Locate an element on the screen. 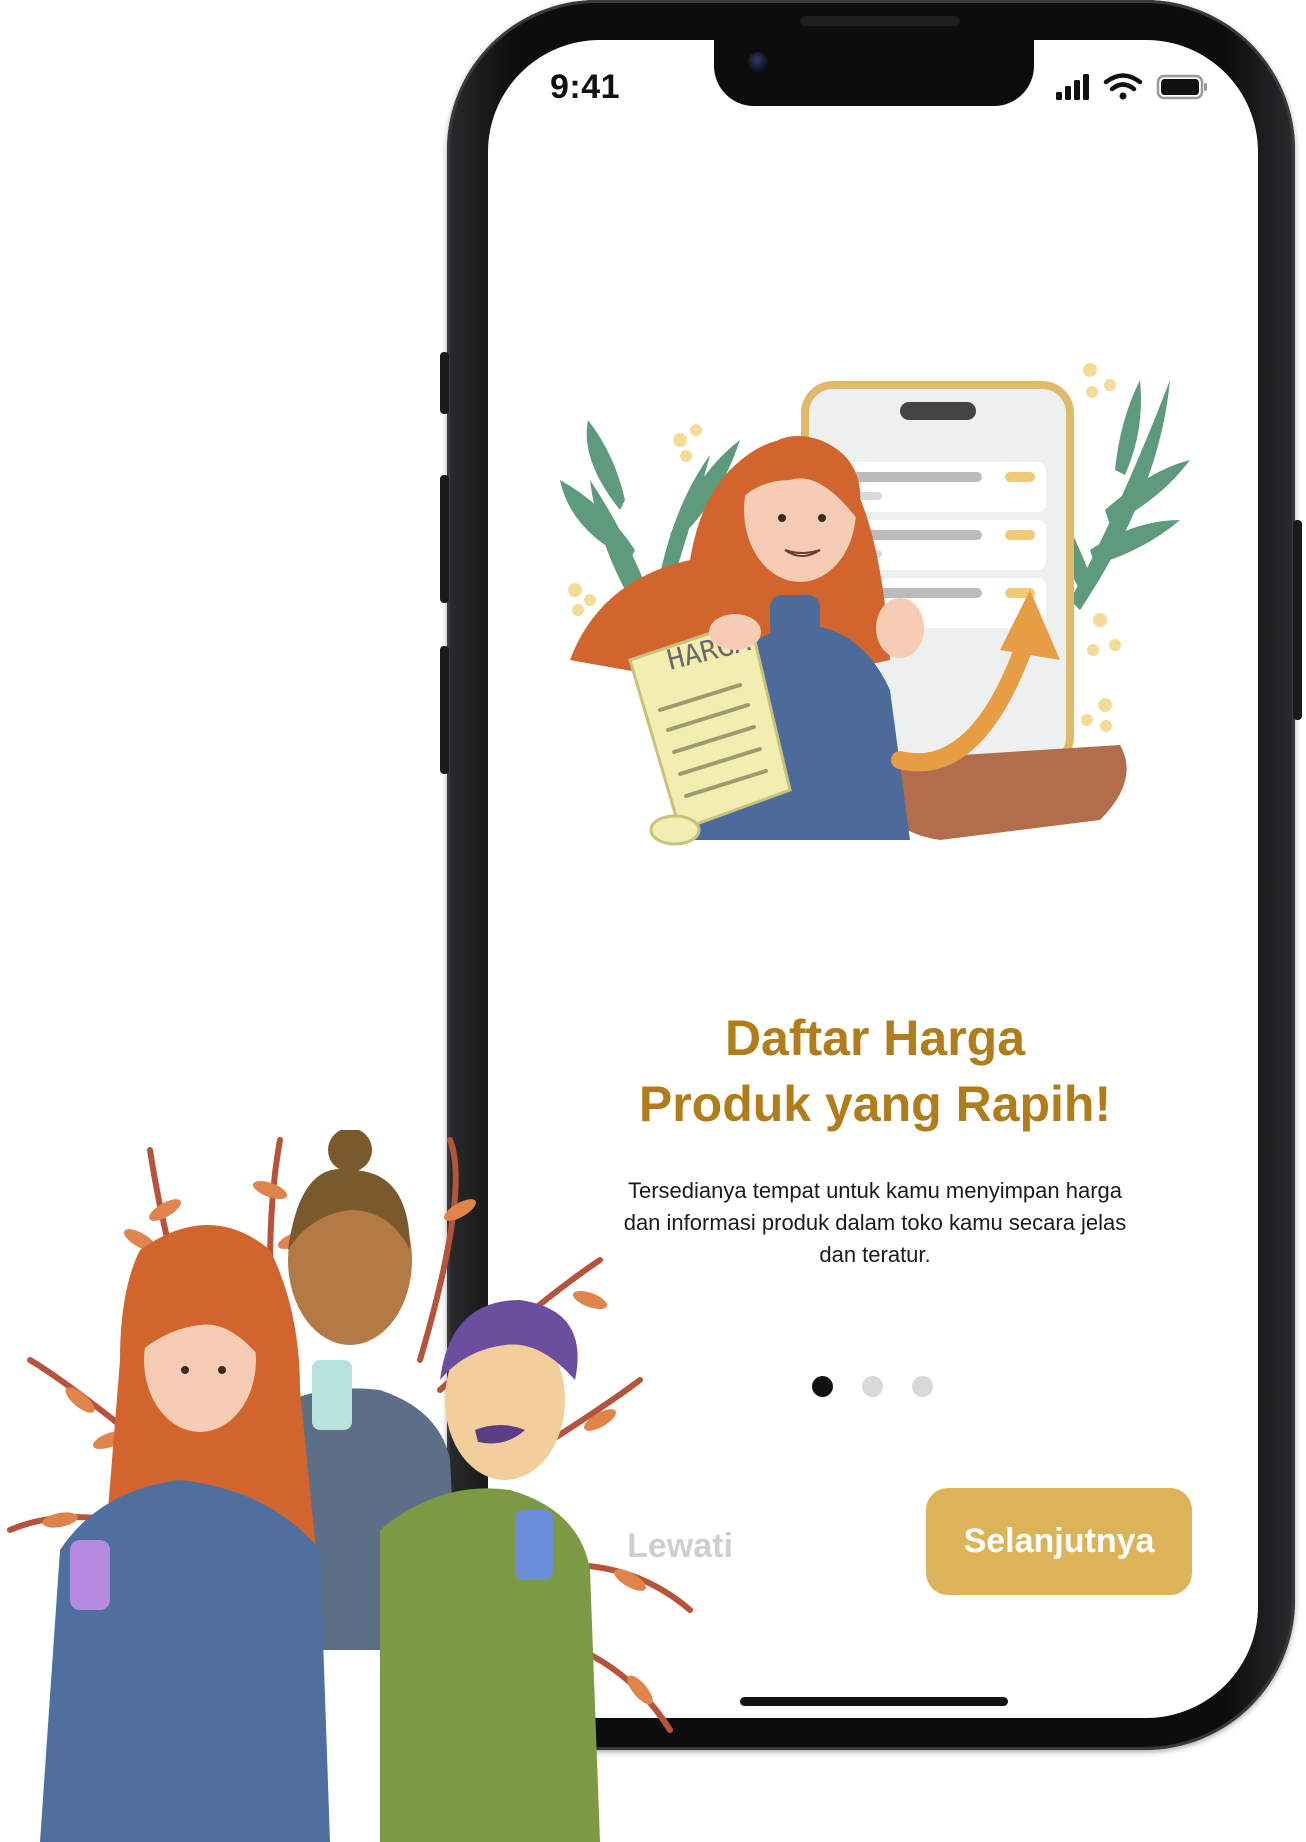 The height and width of the screenshot is (1842, 1306). page-indicator is located at coordinates (873, 1388).